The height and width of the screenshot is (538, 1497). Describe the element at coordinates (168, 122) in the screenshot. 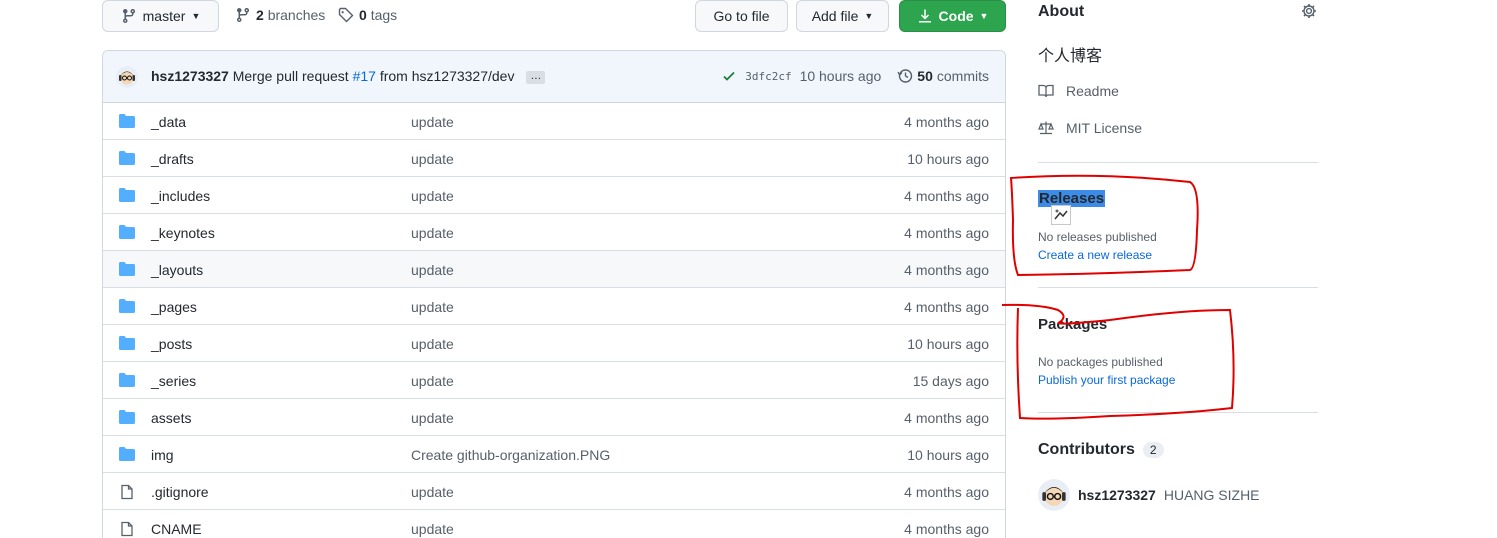

I see `file-name-link: _data` at that location.